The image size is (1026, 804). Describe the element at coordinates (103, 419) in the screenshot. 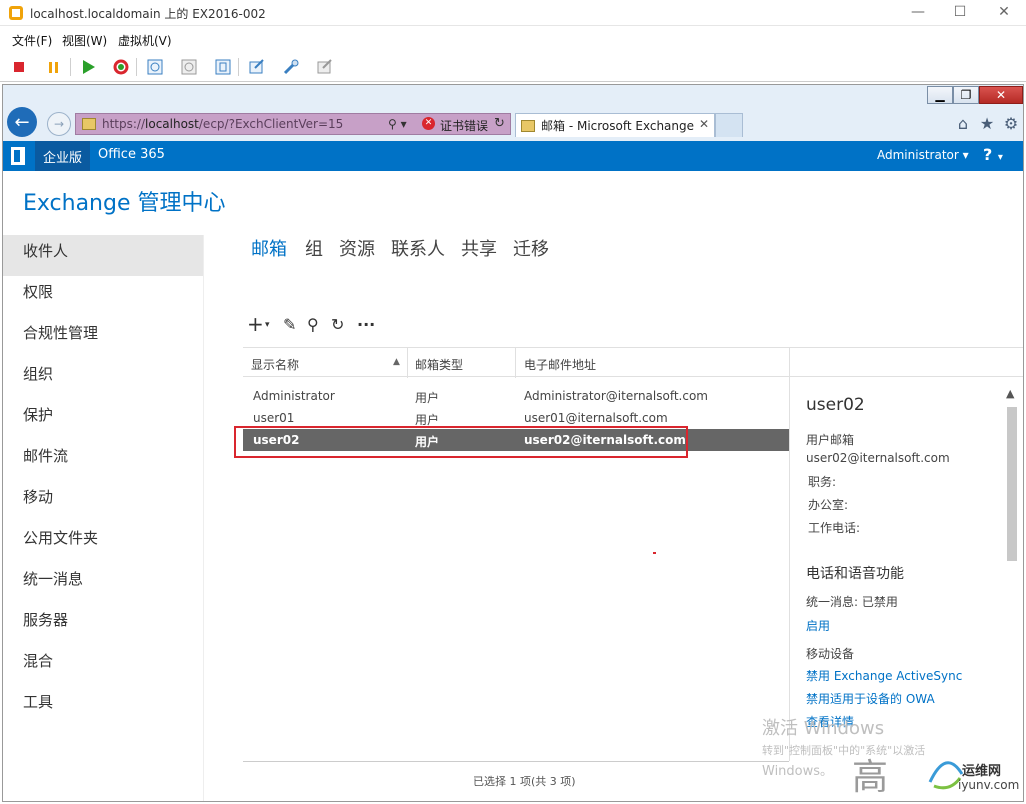

I see `nav-item-protection: 保护` at that location.